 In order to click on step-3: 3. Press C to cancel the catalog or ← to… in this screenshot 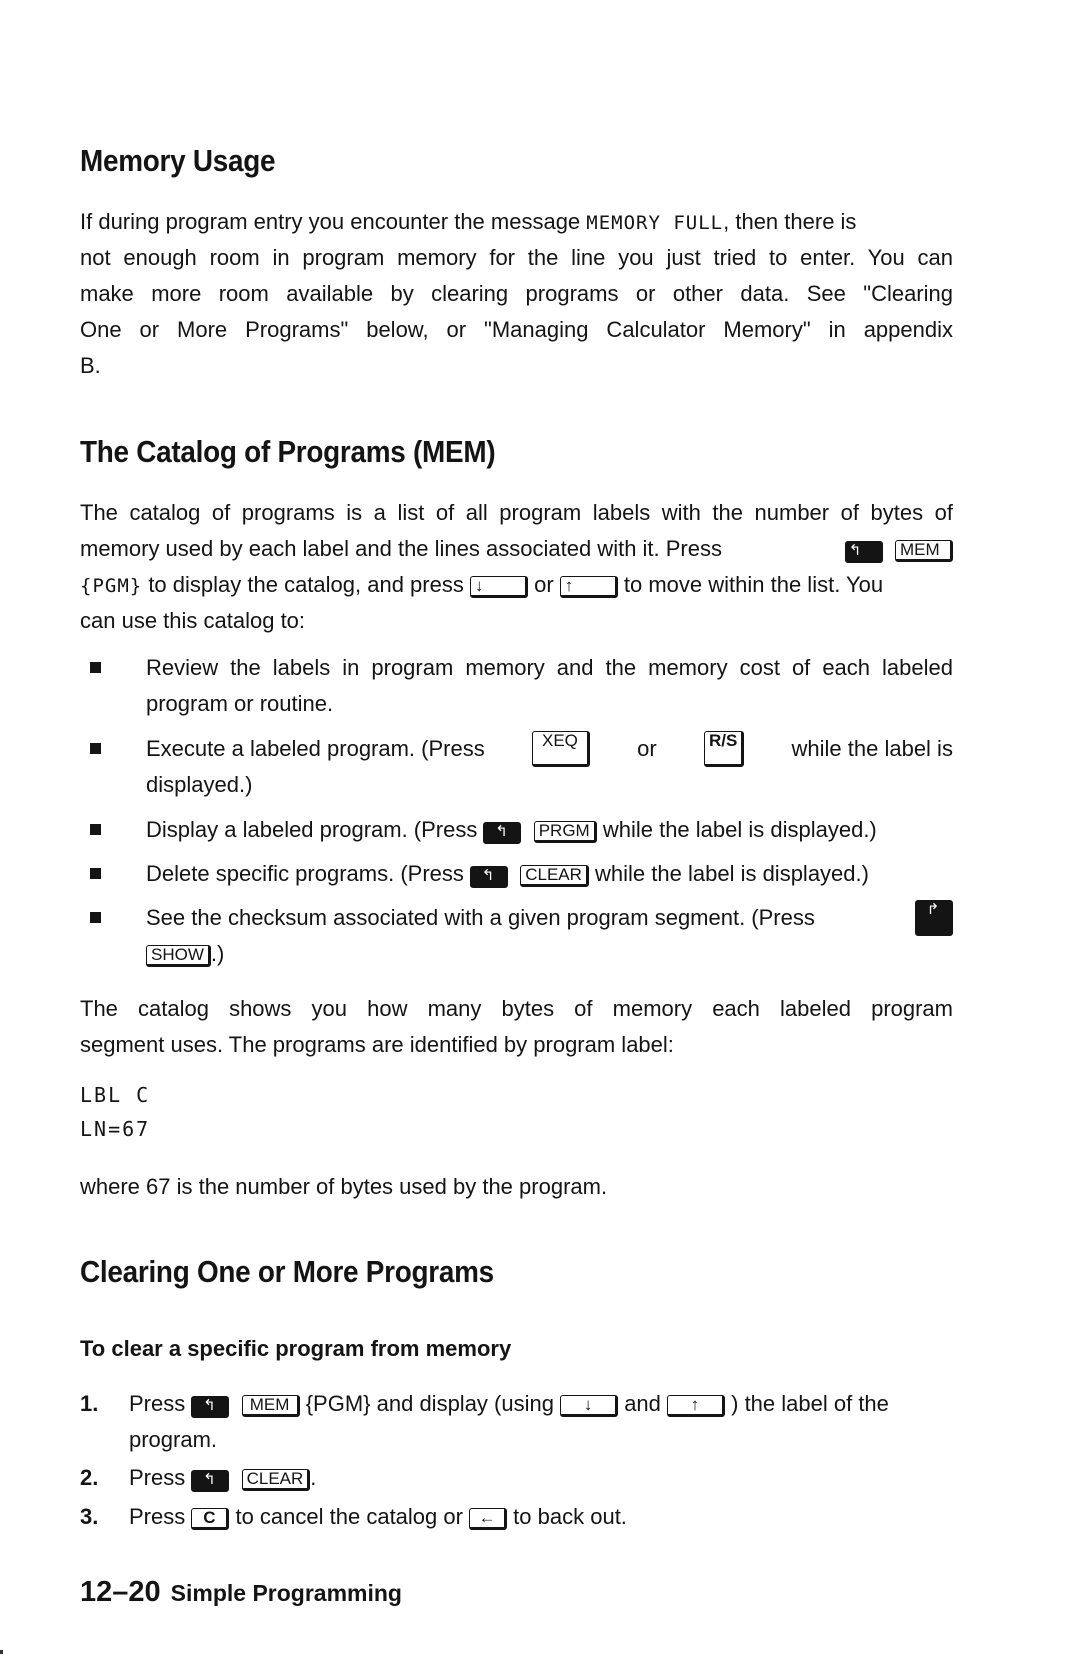, I will do `click(353, 1517)`.